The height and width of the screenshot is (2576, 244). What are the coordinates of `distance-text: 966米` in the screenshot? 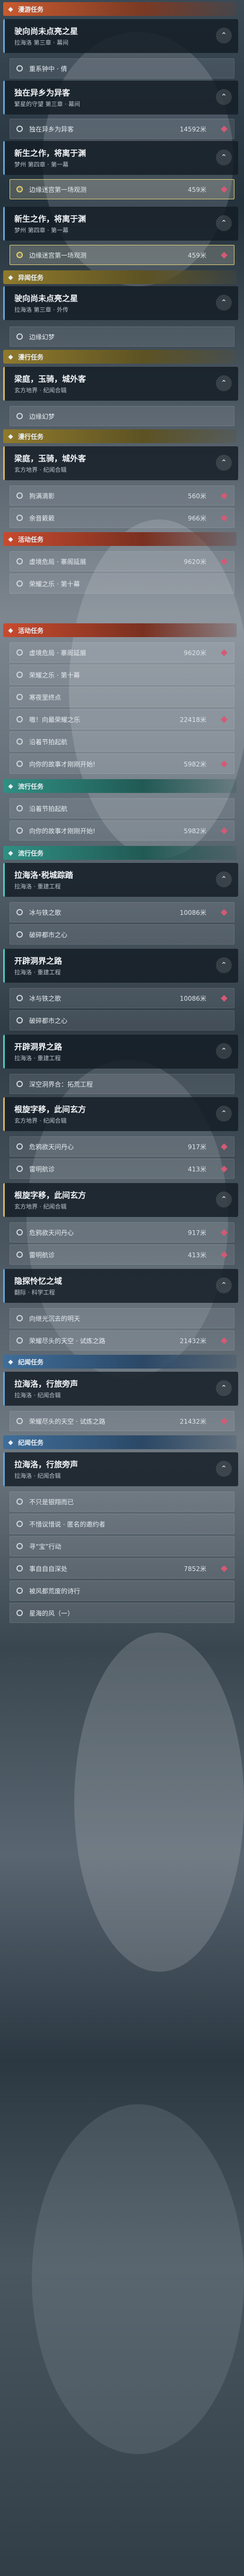 It's located at (197, 518).